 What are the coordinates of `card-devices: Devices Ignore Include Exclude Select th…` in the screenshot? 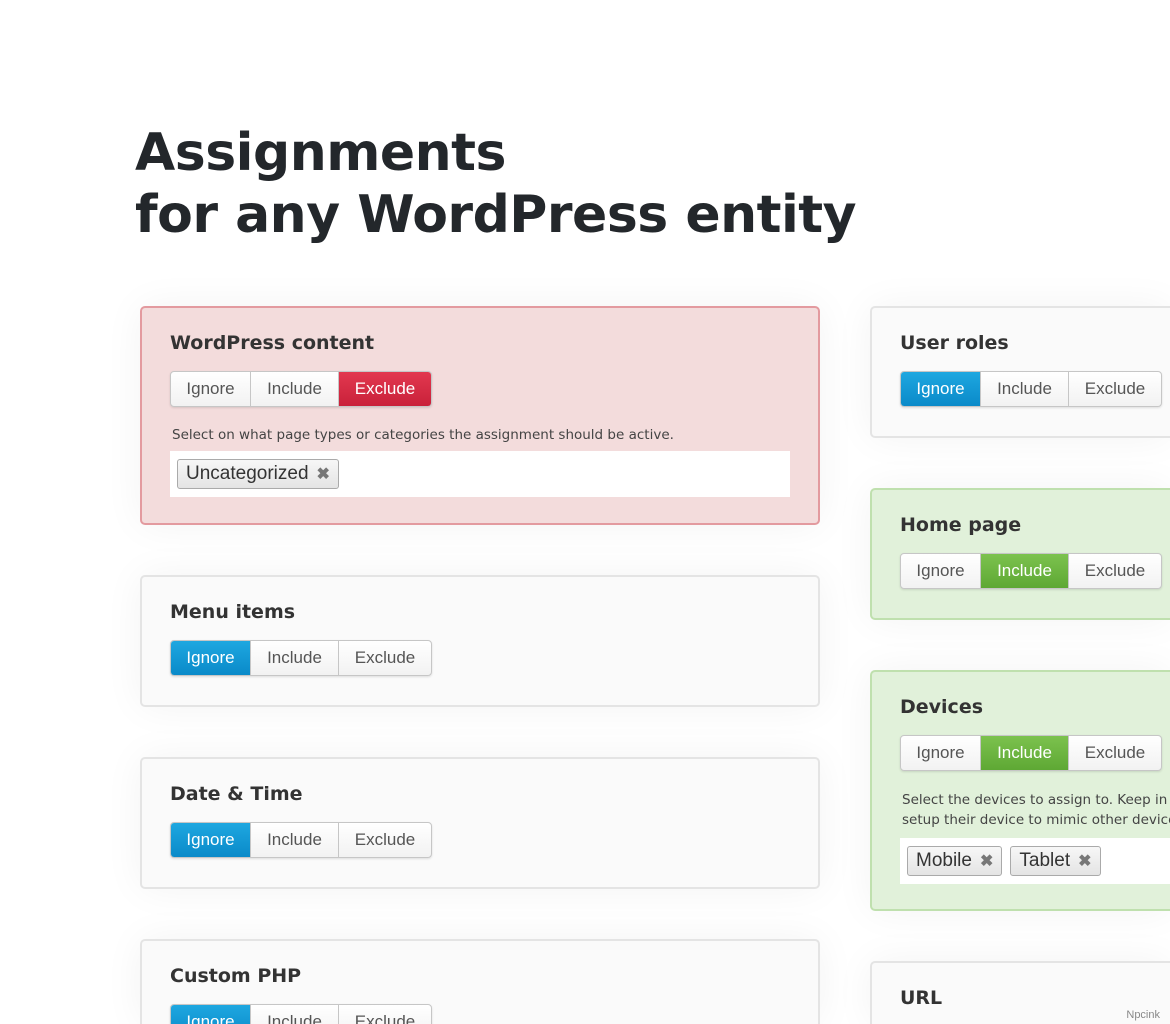 It's located at (1020, 790).